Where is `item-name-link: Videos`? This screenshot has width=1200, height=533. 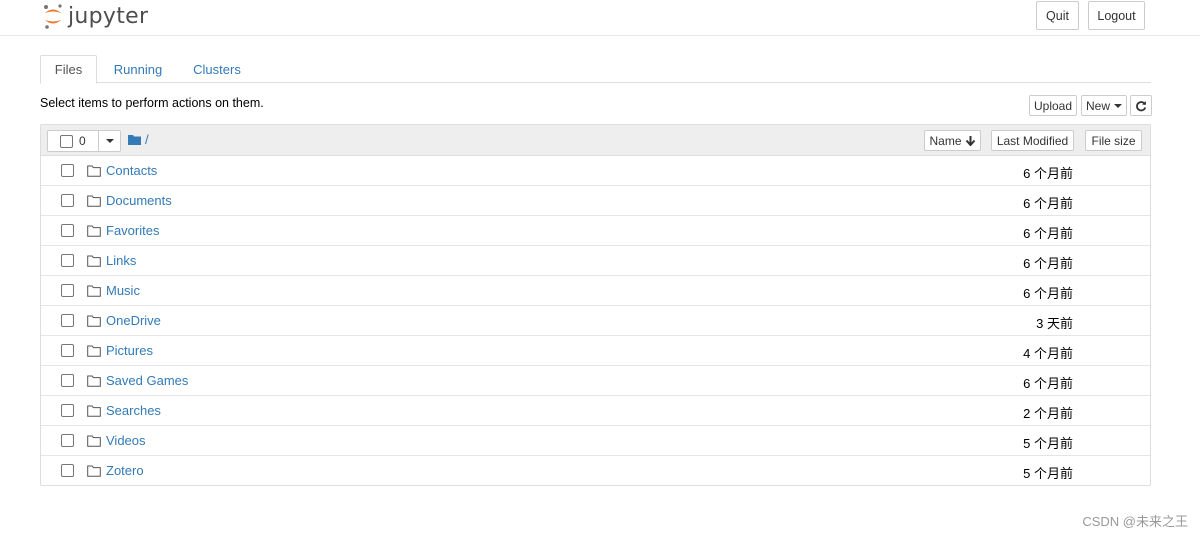
item-name-link: Videos is located at coordinates (126, 440).